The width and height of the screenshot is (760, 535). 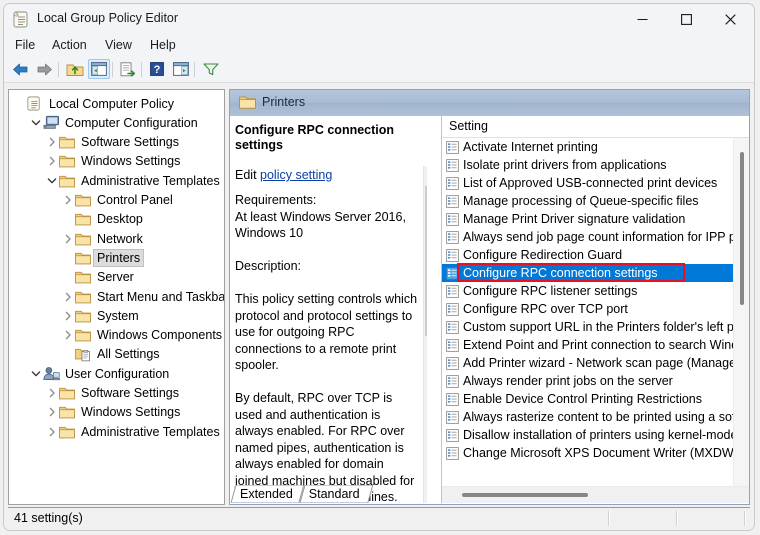 I want to click on setting-label: Always render print jobs on the server, so click(x=568, y=381).